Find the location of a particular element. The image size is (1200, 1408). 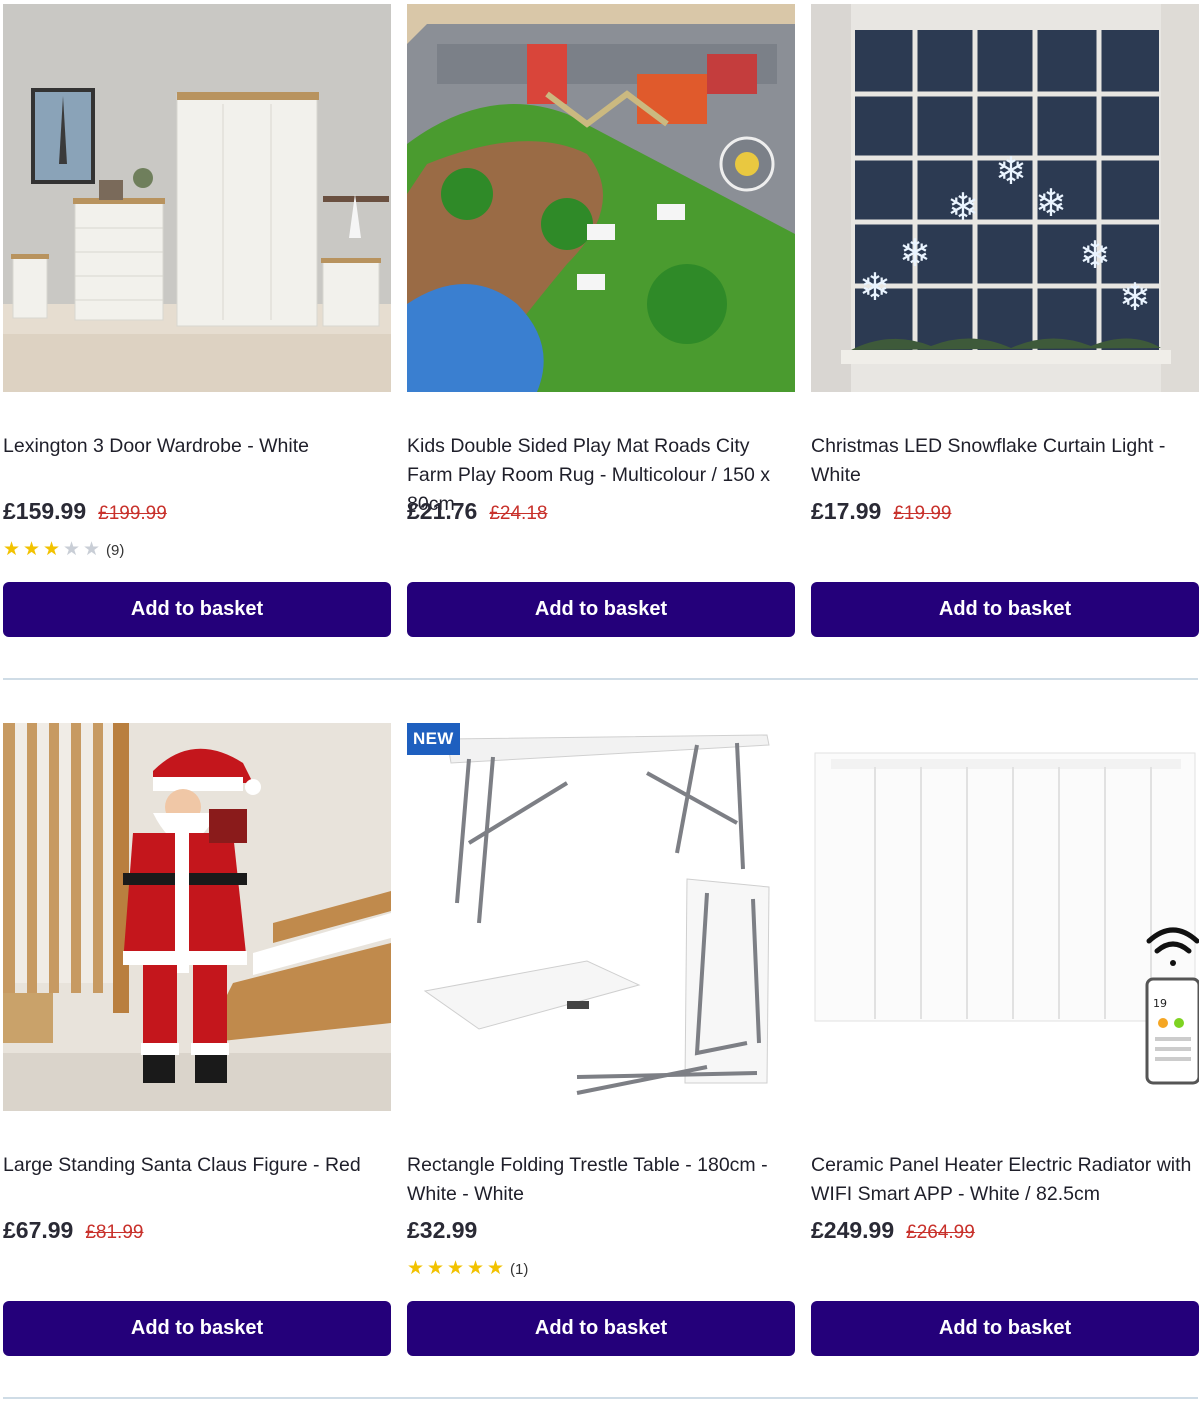

product-image: 19 is located at coordinates (1005, 917).